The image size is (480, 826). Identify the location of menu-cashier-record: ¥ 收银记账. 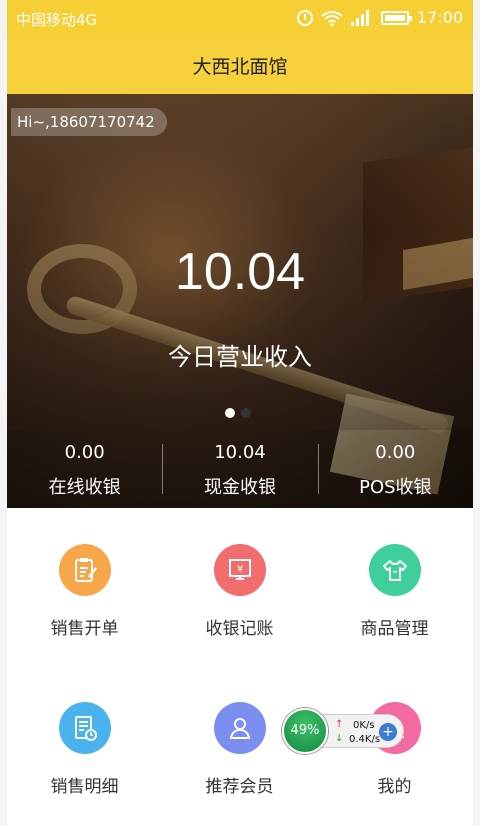
(239, 591).